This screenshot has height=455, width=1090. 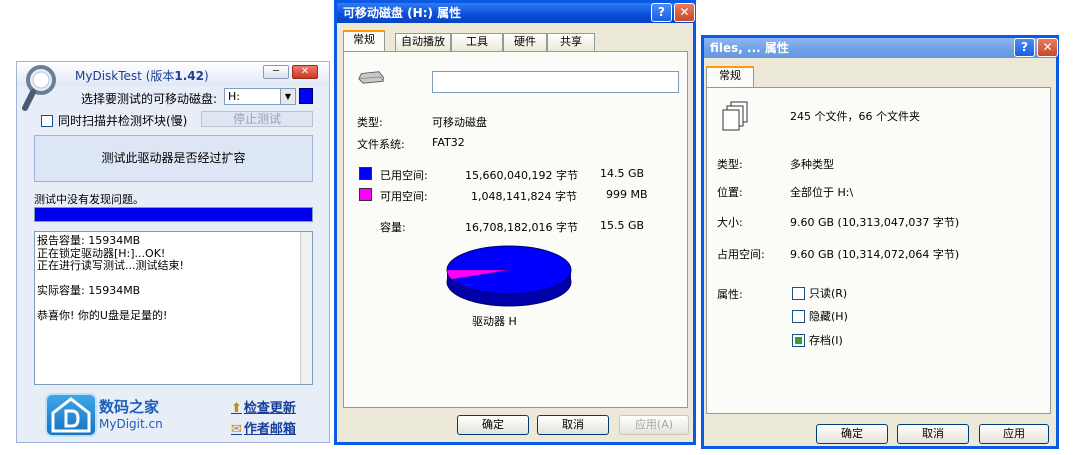 What do you see at coordinates (236, 408) in the screenshot?
I see `update-arrow-icon: ⬆` at bounding box center [236, 408].